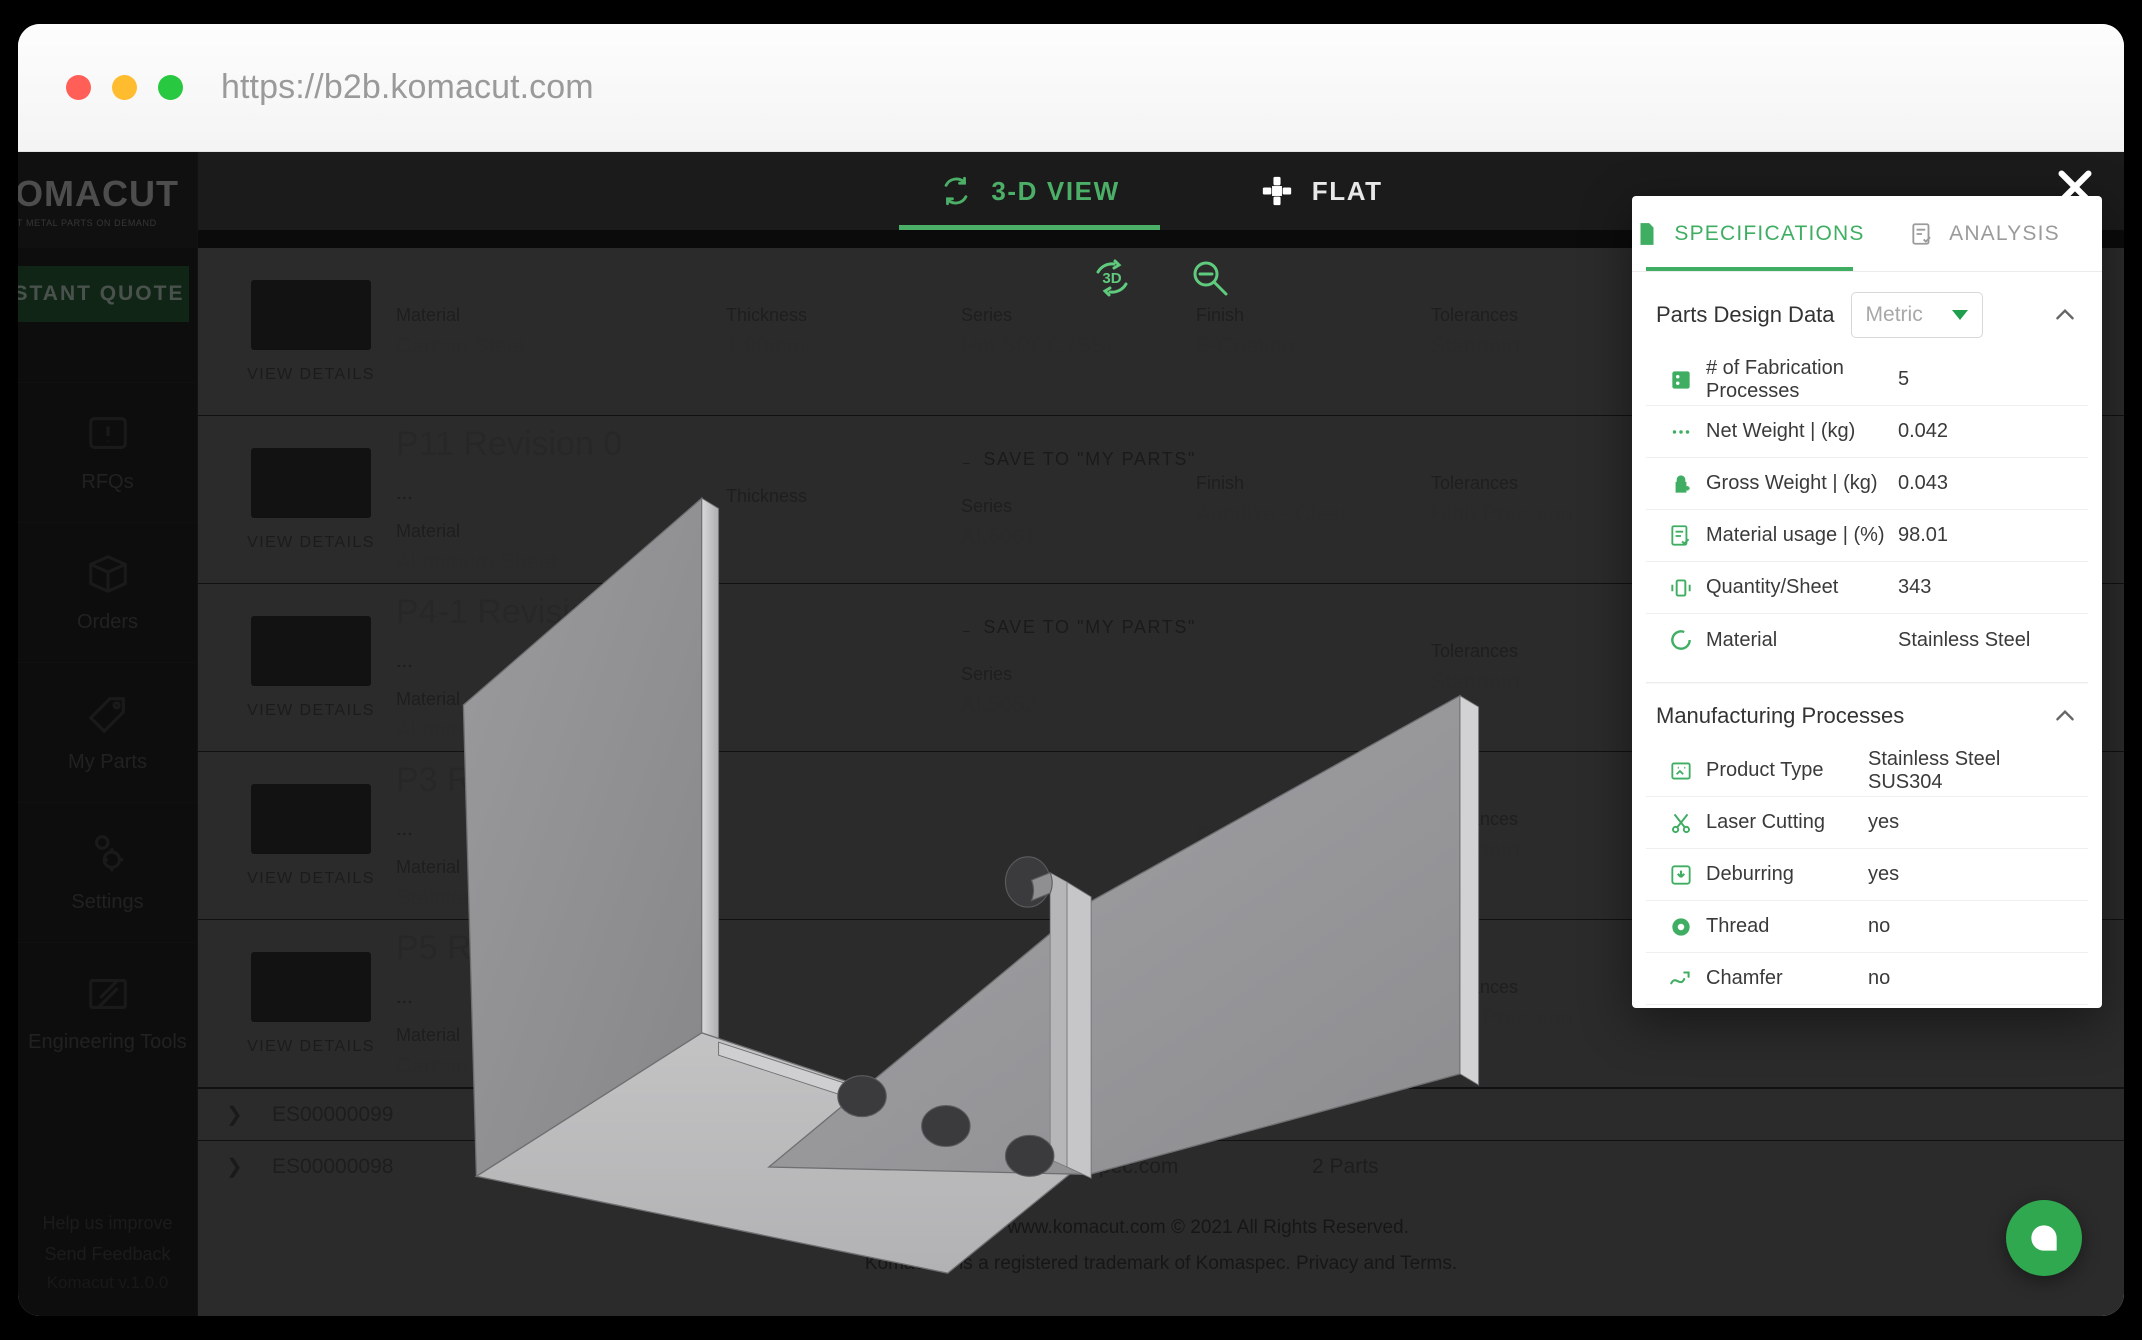  I want to click on browser-chrome: https://b2b.komacut.com, so click(1071, 88).